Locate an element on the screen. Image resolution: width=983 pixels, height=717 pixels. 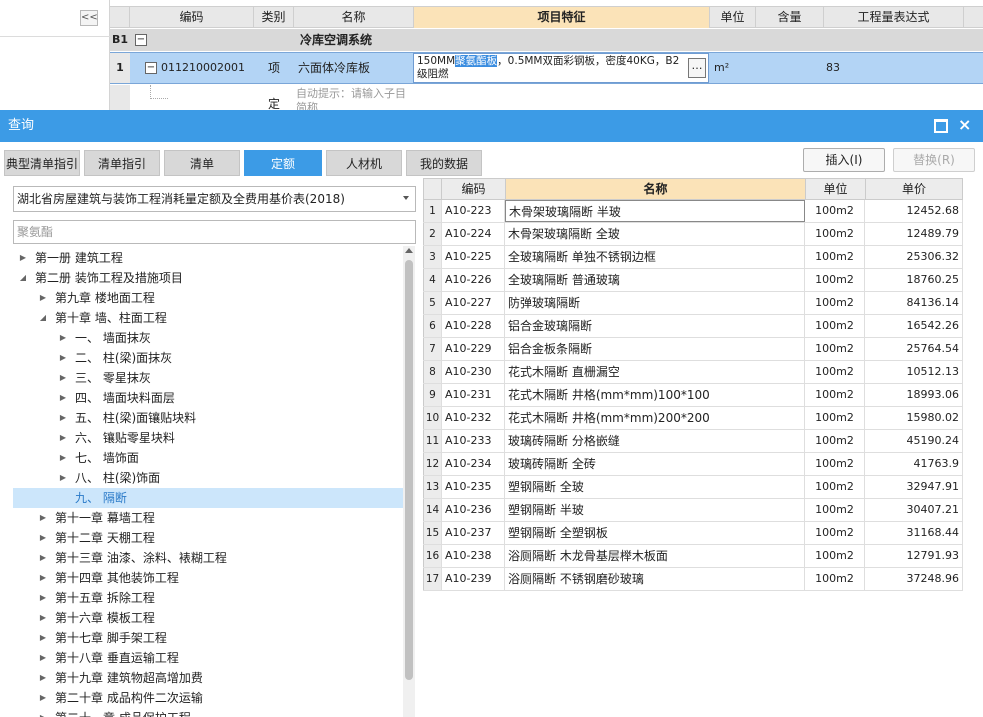
dialog-titlebar: 查询 × is located at coordinates (491, 126).